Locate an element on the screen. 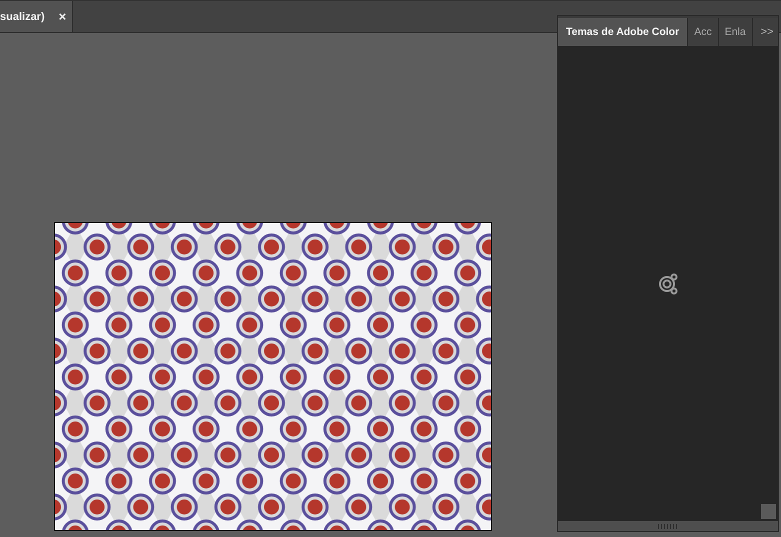 Image resolution: width=781 pixels, height=537 pixels. document-tab-label: sualizar) is located at coordinates (22, 16).